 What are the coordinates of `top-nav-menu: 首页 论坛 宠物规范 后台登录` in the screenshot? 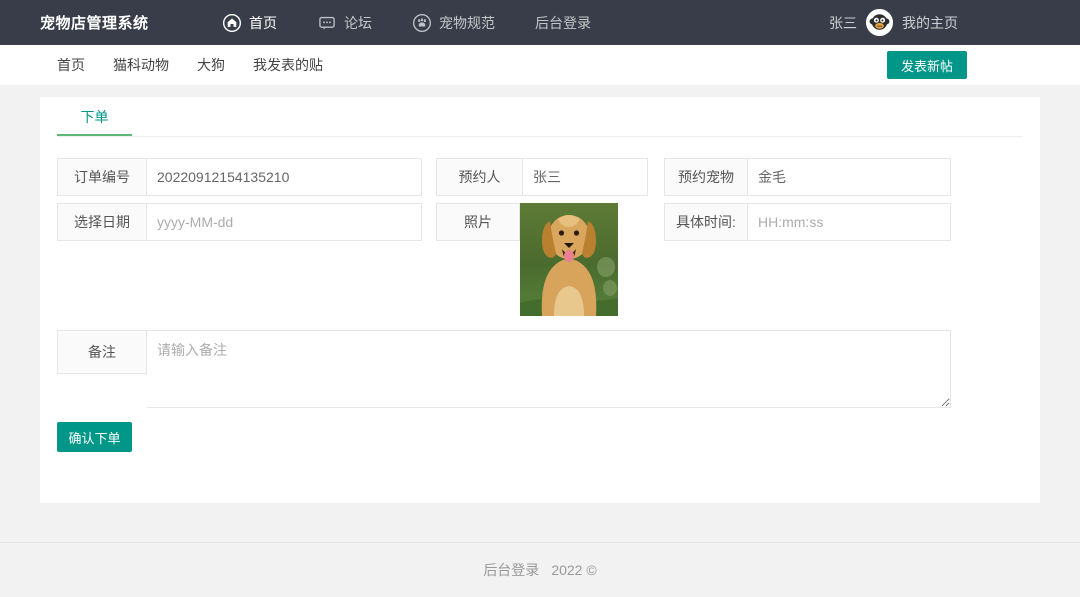 It's located at (426, 23).